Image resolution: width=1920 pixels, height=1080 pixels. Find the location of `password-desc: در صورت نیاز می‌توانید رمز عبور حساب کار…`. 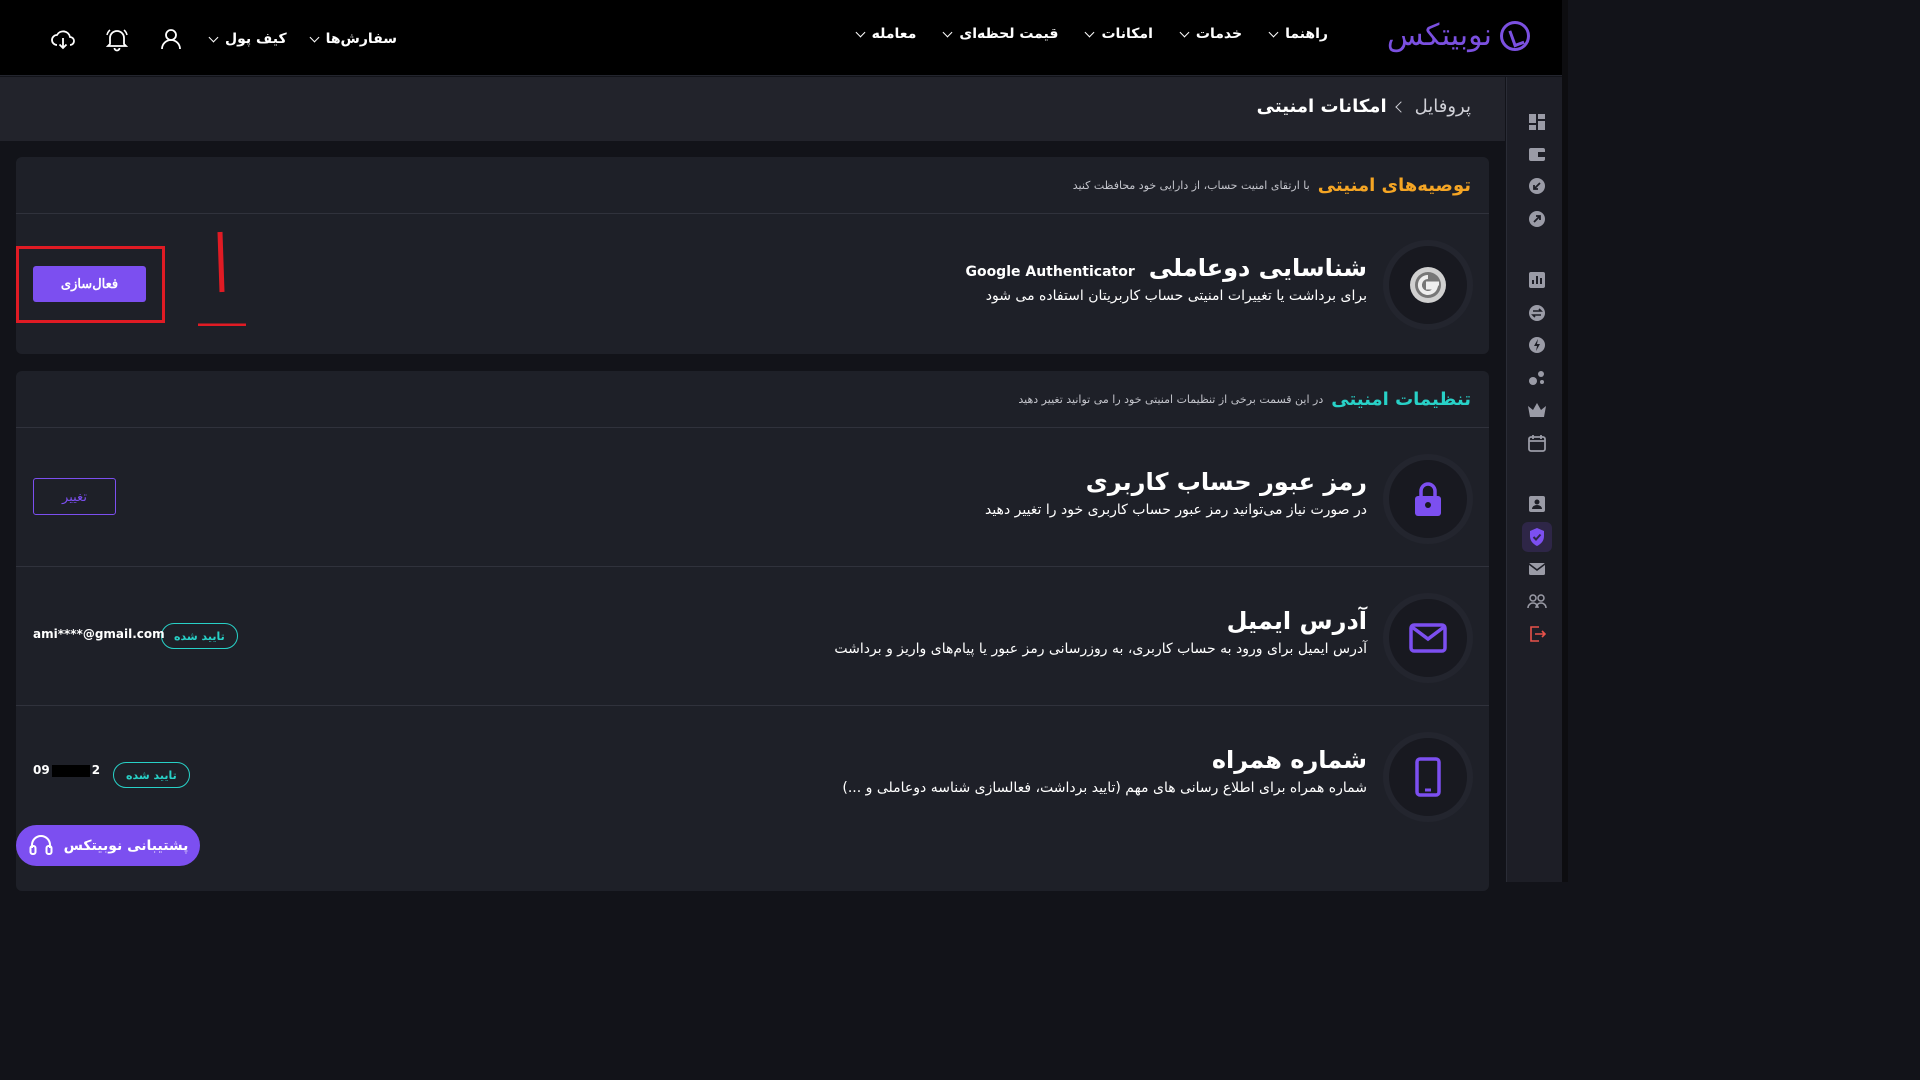

password-desc: در صورت نیاز می‌توانید رمز عبور حساب کار… is located at coordinates (1175, 510).